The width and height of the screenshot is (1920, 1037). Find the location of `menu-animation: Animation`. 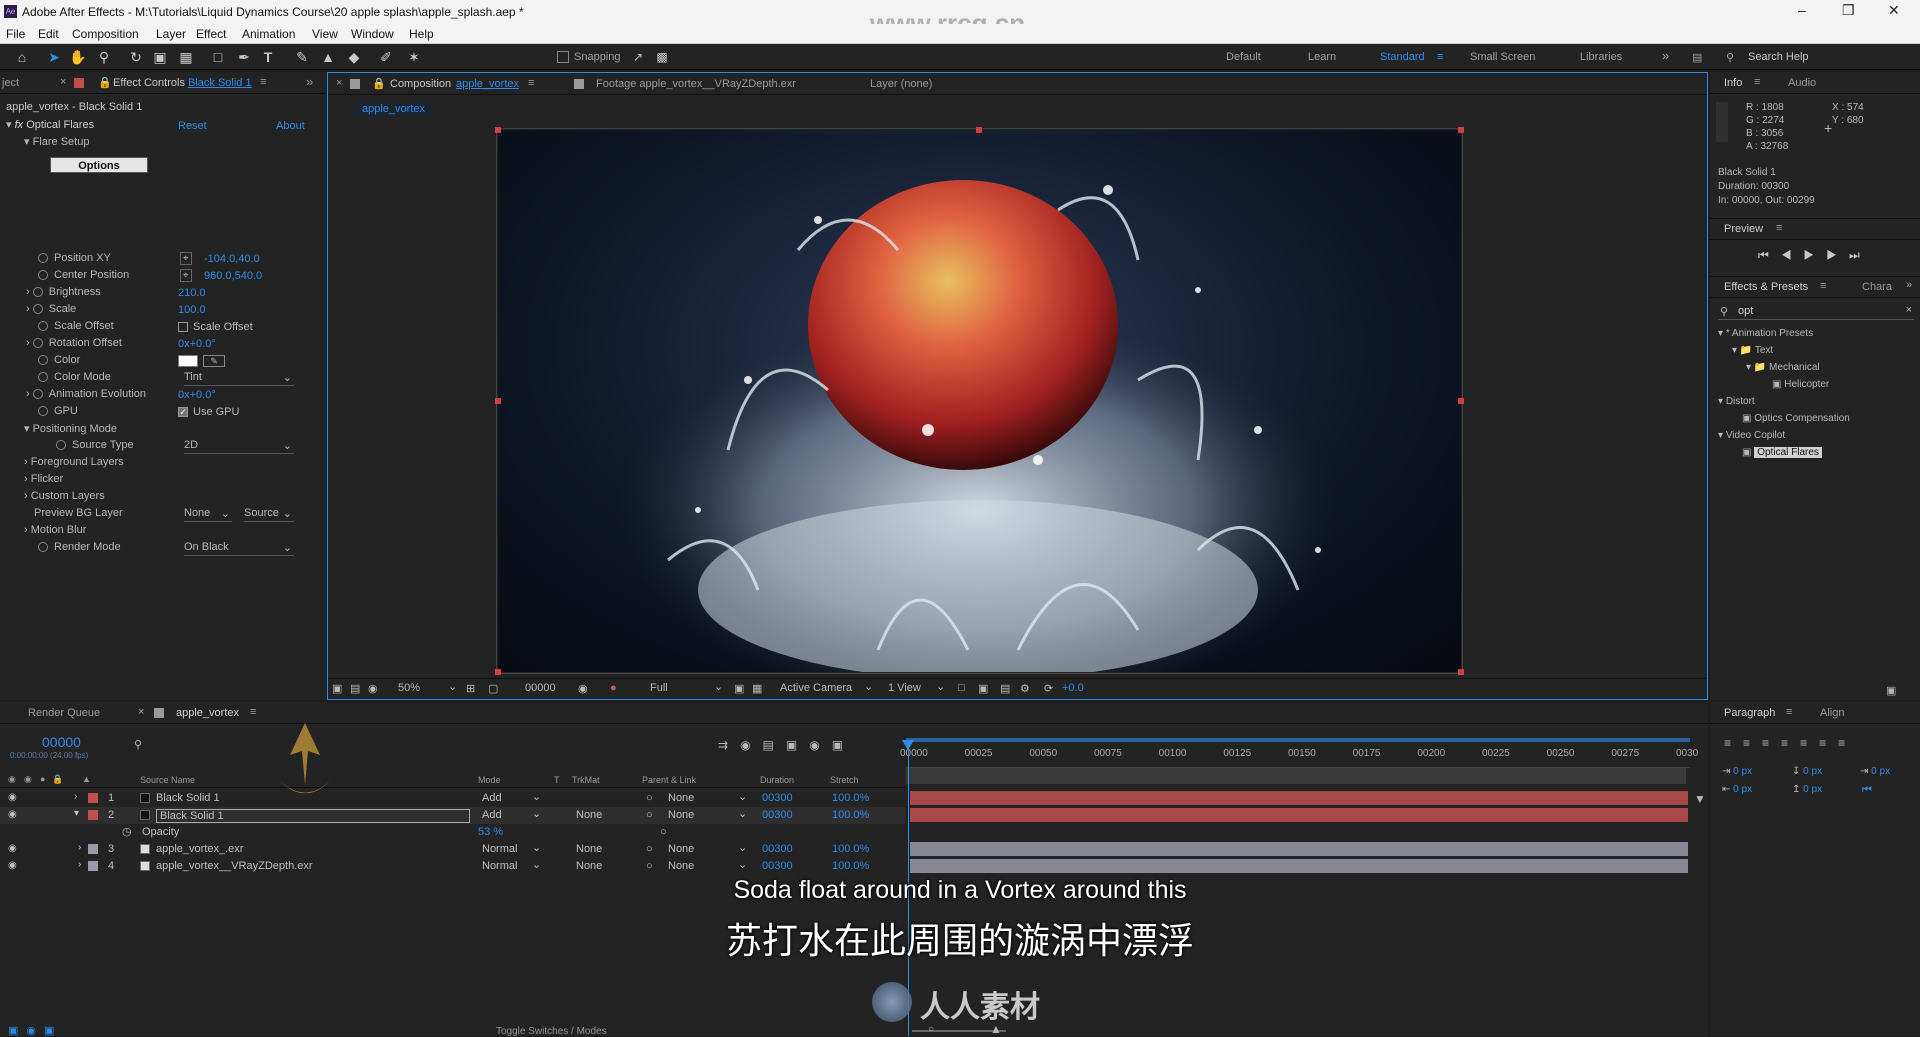

menu-animation: Animation is located at coordinates (268, 34).